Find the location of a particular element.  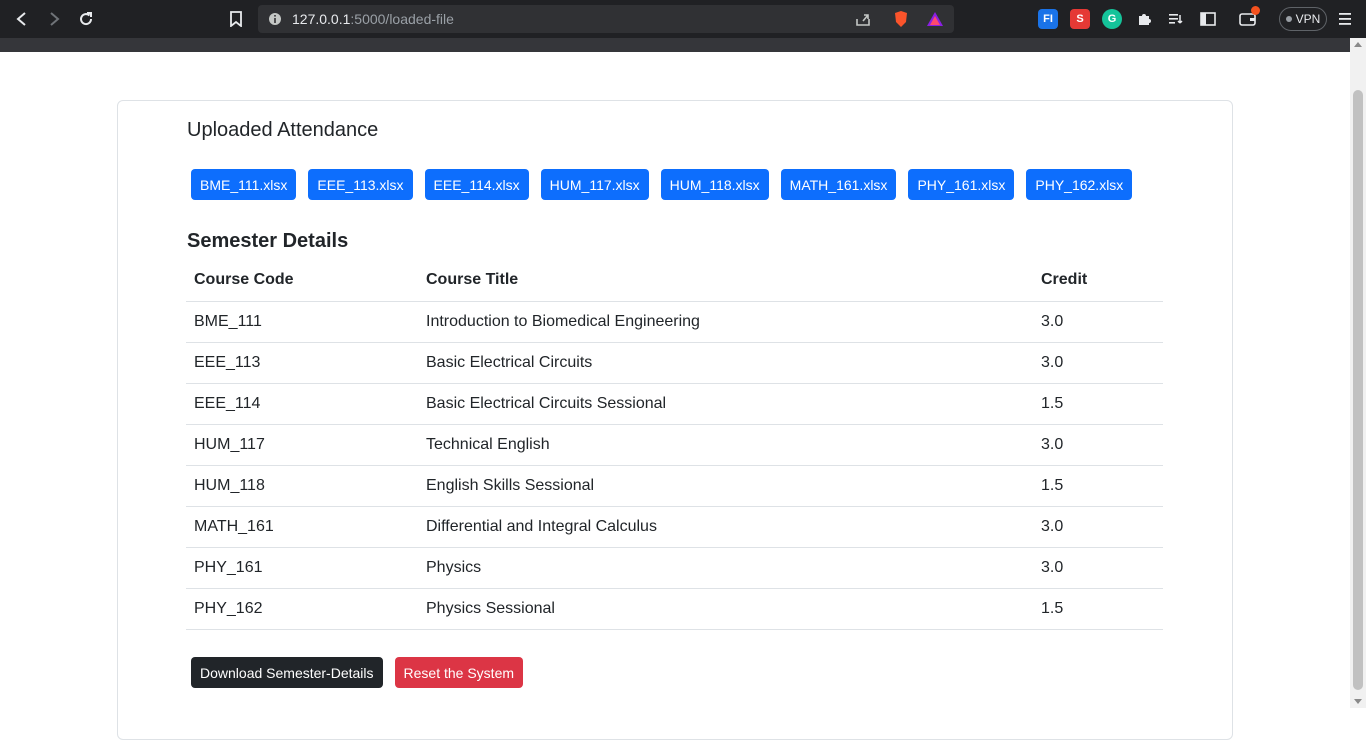

back-icon is located at coordinates (22, 19).